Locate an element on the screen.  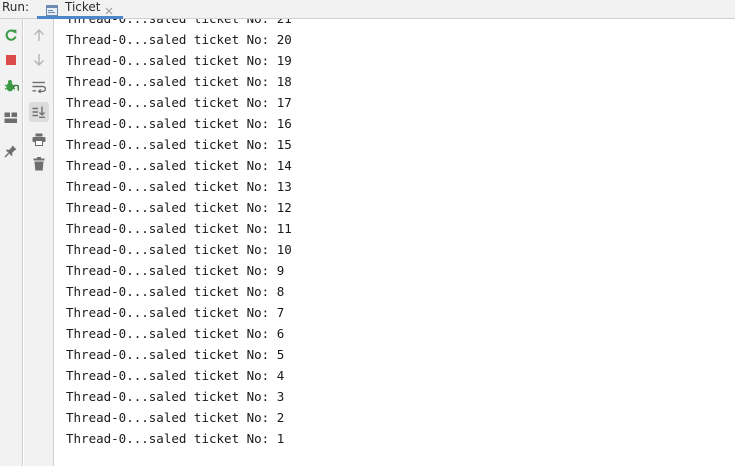
console-line: Thread-0...saled ticket No: 5 is located at coordinates (175, 354).